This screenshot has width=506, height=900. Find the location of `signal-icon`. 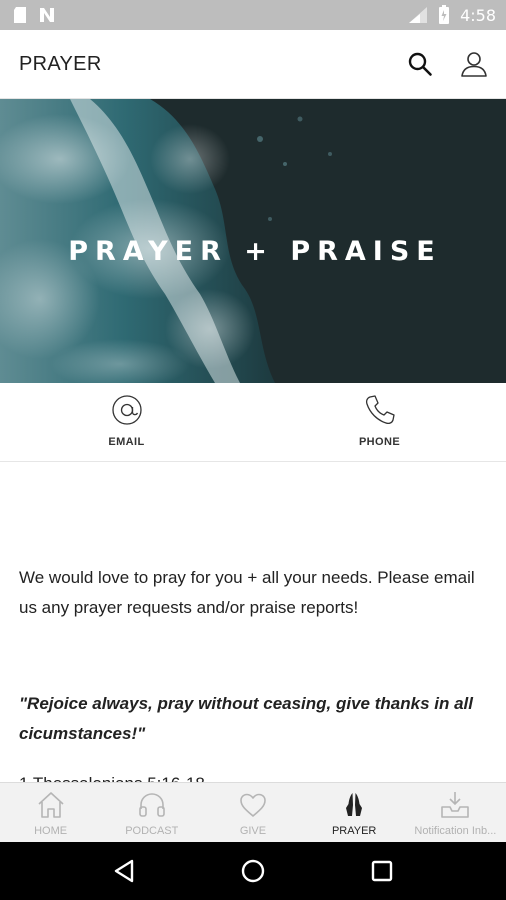

signal-icon is located at coordinates (418, 15).